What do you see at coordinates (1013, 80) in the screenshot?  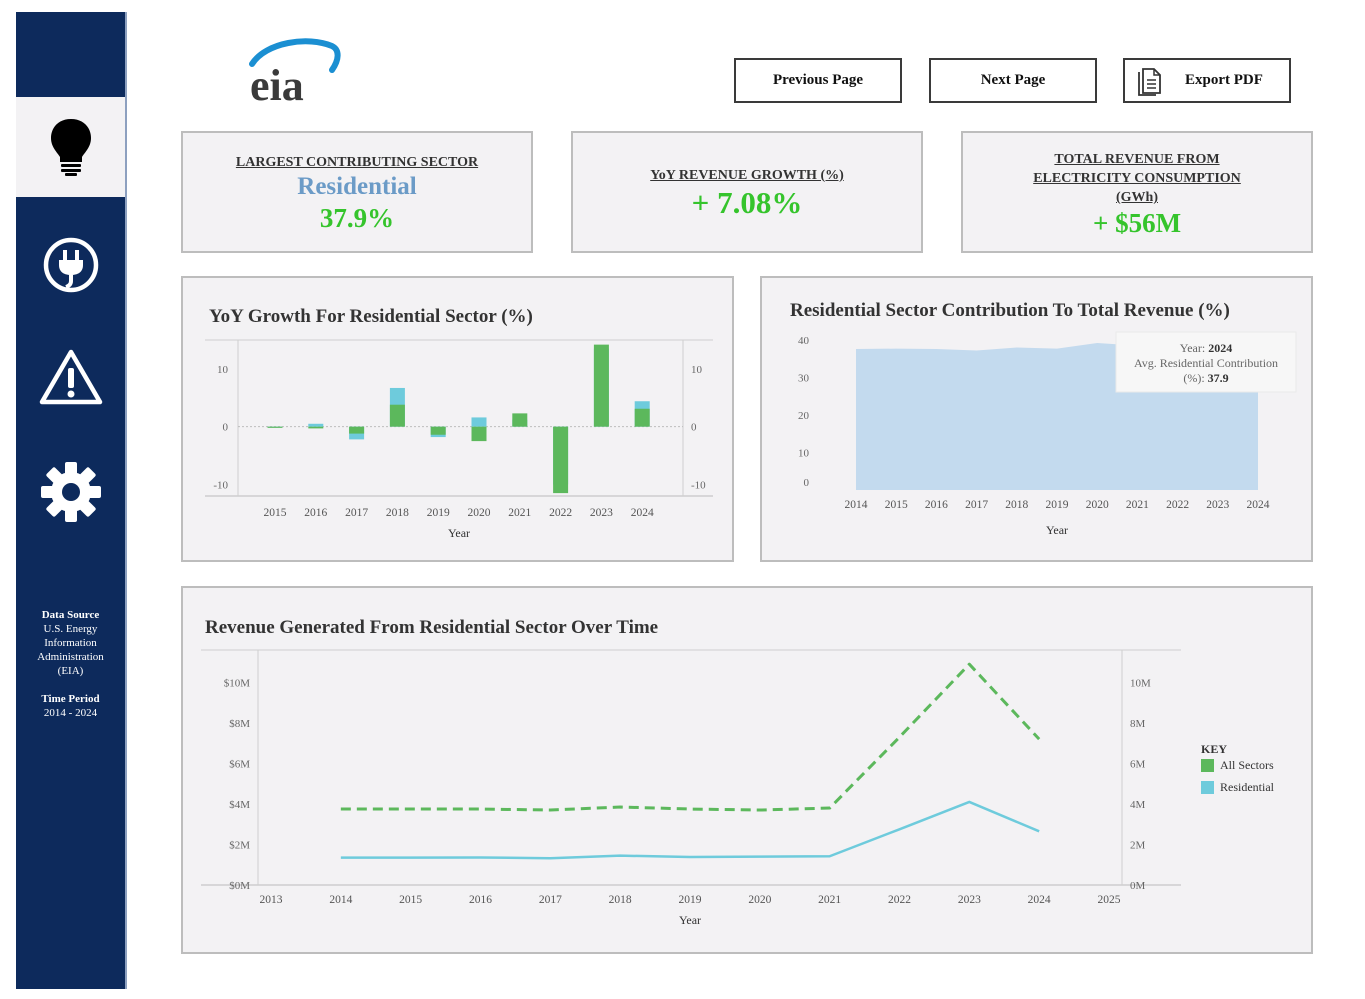 I see `next-page-button: Next Page` at bounding box center [1013, 80].